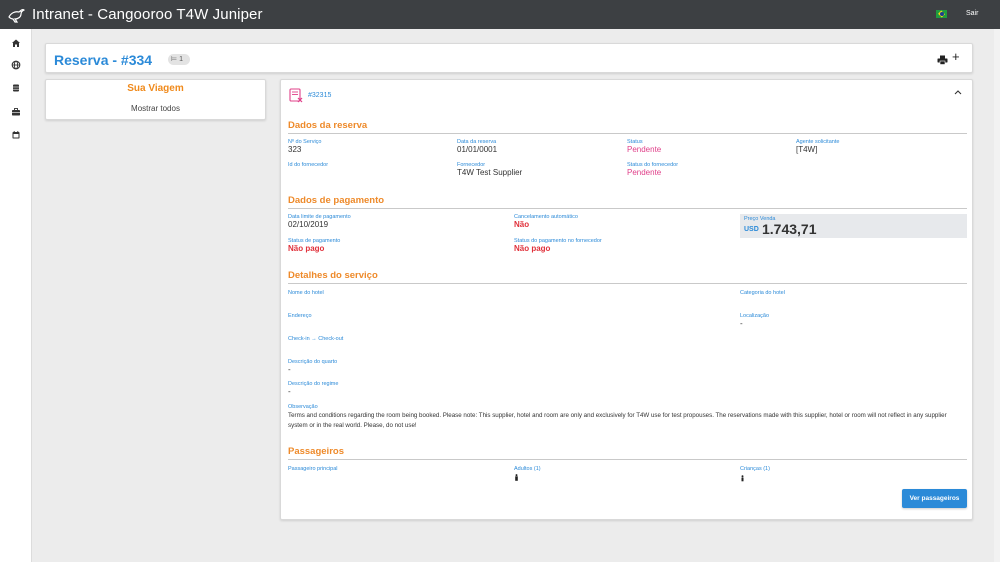 The image size is (1000, 562). Describe the element at coordinates (296, 95) in the screenshot. I see `cancelled-document-icon` at that location.